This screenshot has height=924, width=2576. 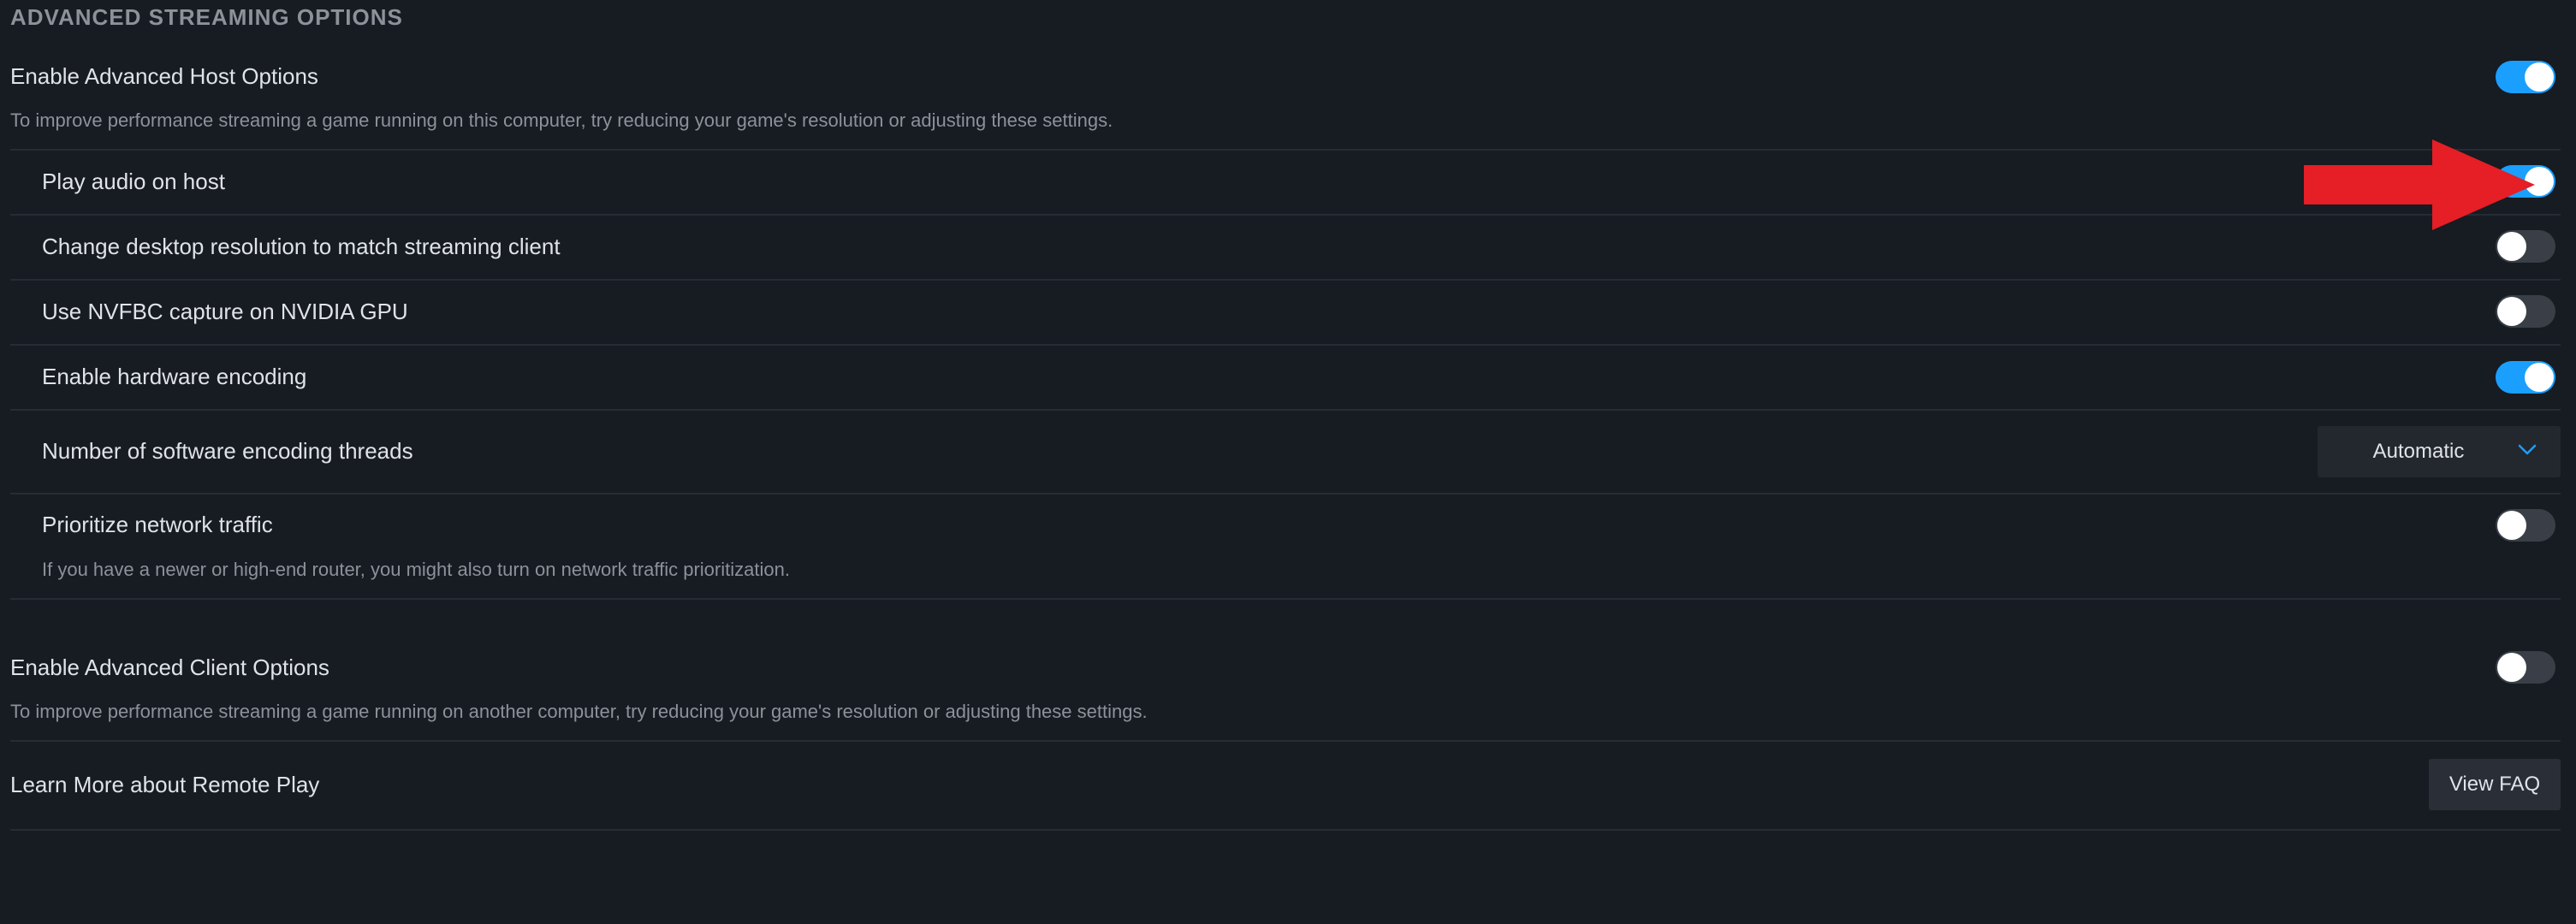 What do you see at coordinates (169, 667) in the screenshot?
I see `client-options-label: Enable Advanced Client Options` at bounding box center [169, 667].